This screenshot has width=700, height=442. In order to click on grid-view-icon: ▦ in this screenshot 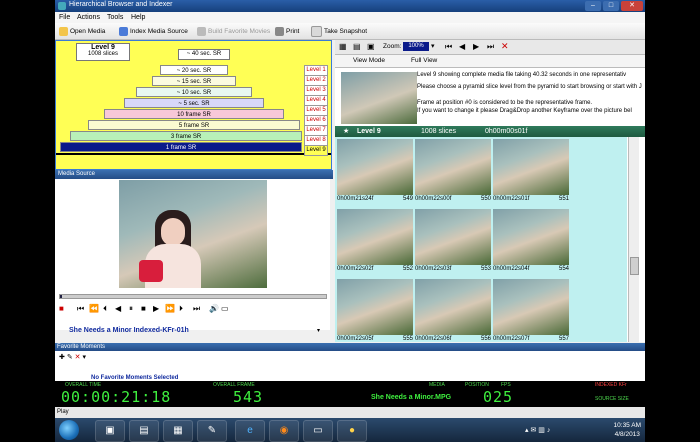, I will do `click(343, 46)`.